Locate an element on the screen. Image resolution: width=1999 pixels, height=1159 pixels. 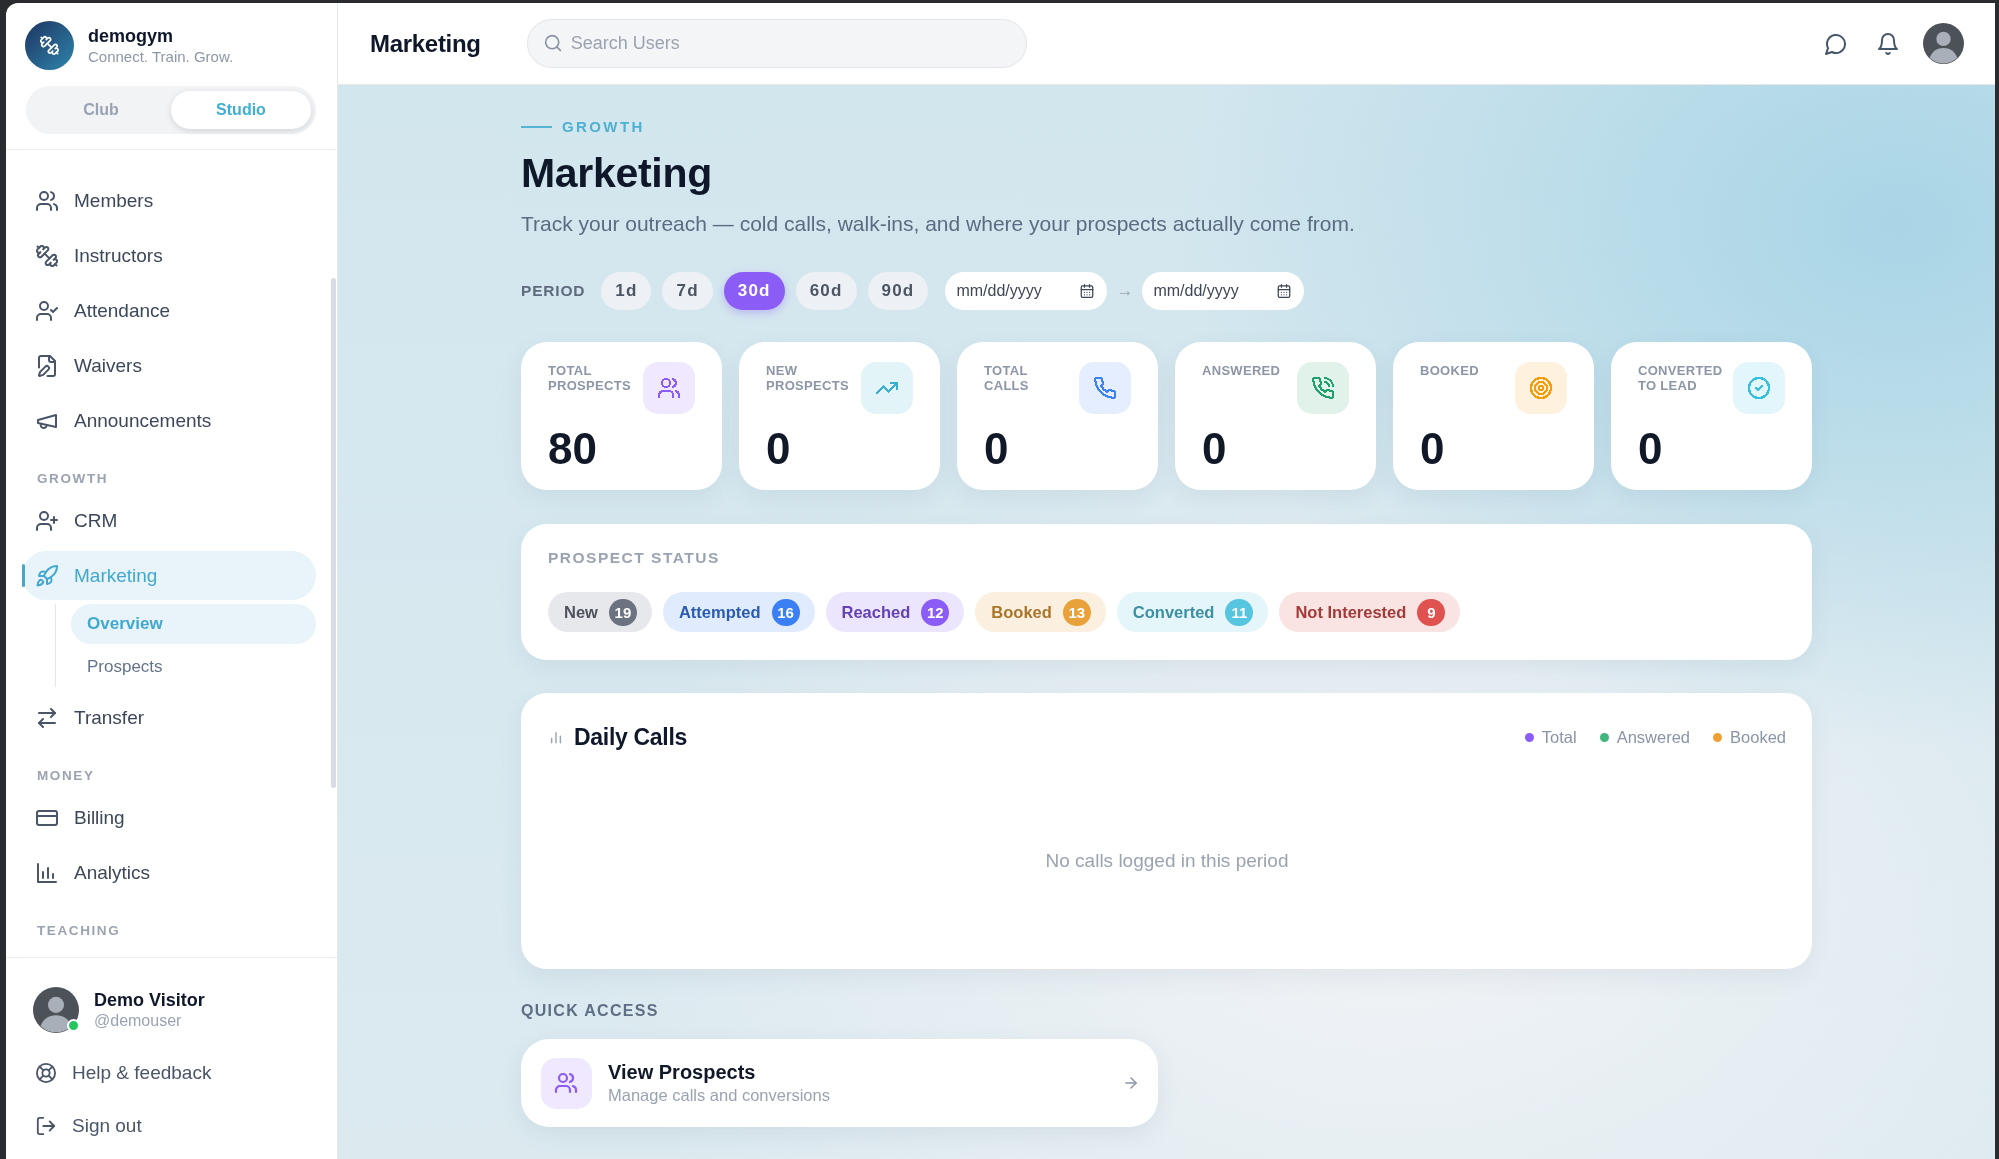
footer-link: Help & feedback is located at coordinates (126, 1073).